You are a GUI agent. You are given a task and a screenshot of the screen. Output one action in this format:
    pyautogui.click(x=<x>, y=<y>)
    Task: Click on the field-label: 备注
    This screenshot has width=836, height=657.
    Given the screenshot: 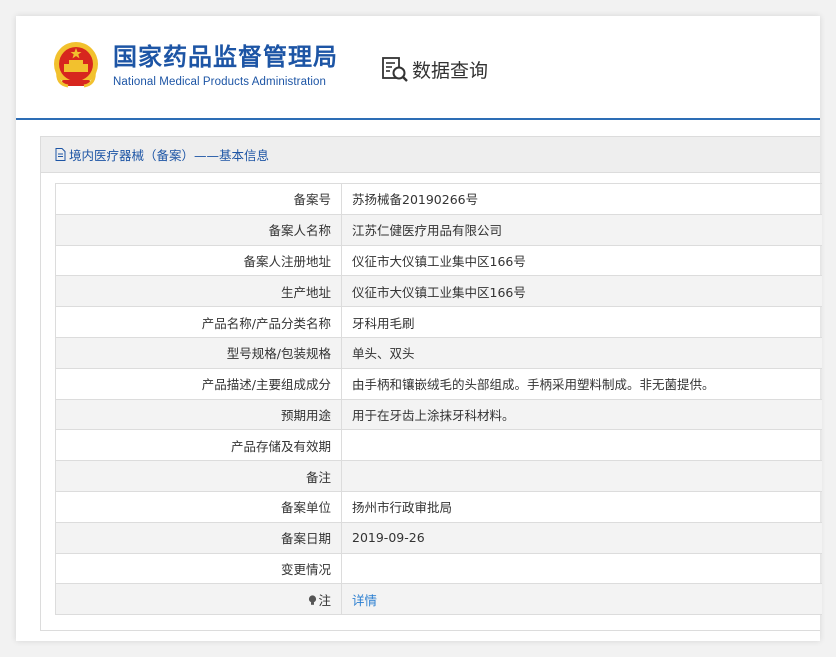 What is the action you would take?
    pyautogui.click(x=198, y=476)
    